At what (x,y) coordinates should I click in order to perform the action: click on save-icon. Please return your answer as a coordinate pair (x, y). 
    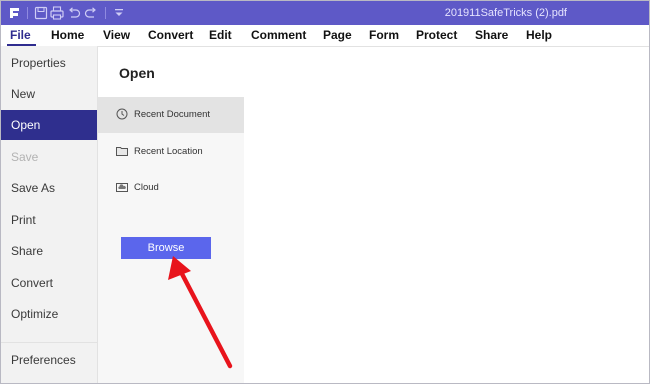
    Looking at the image, I should click on (41, 13).